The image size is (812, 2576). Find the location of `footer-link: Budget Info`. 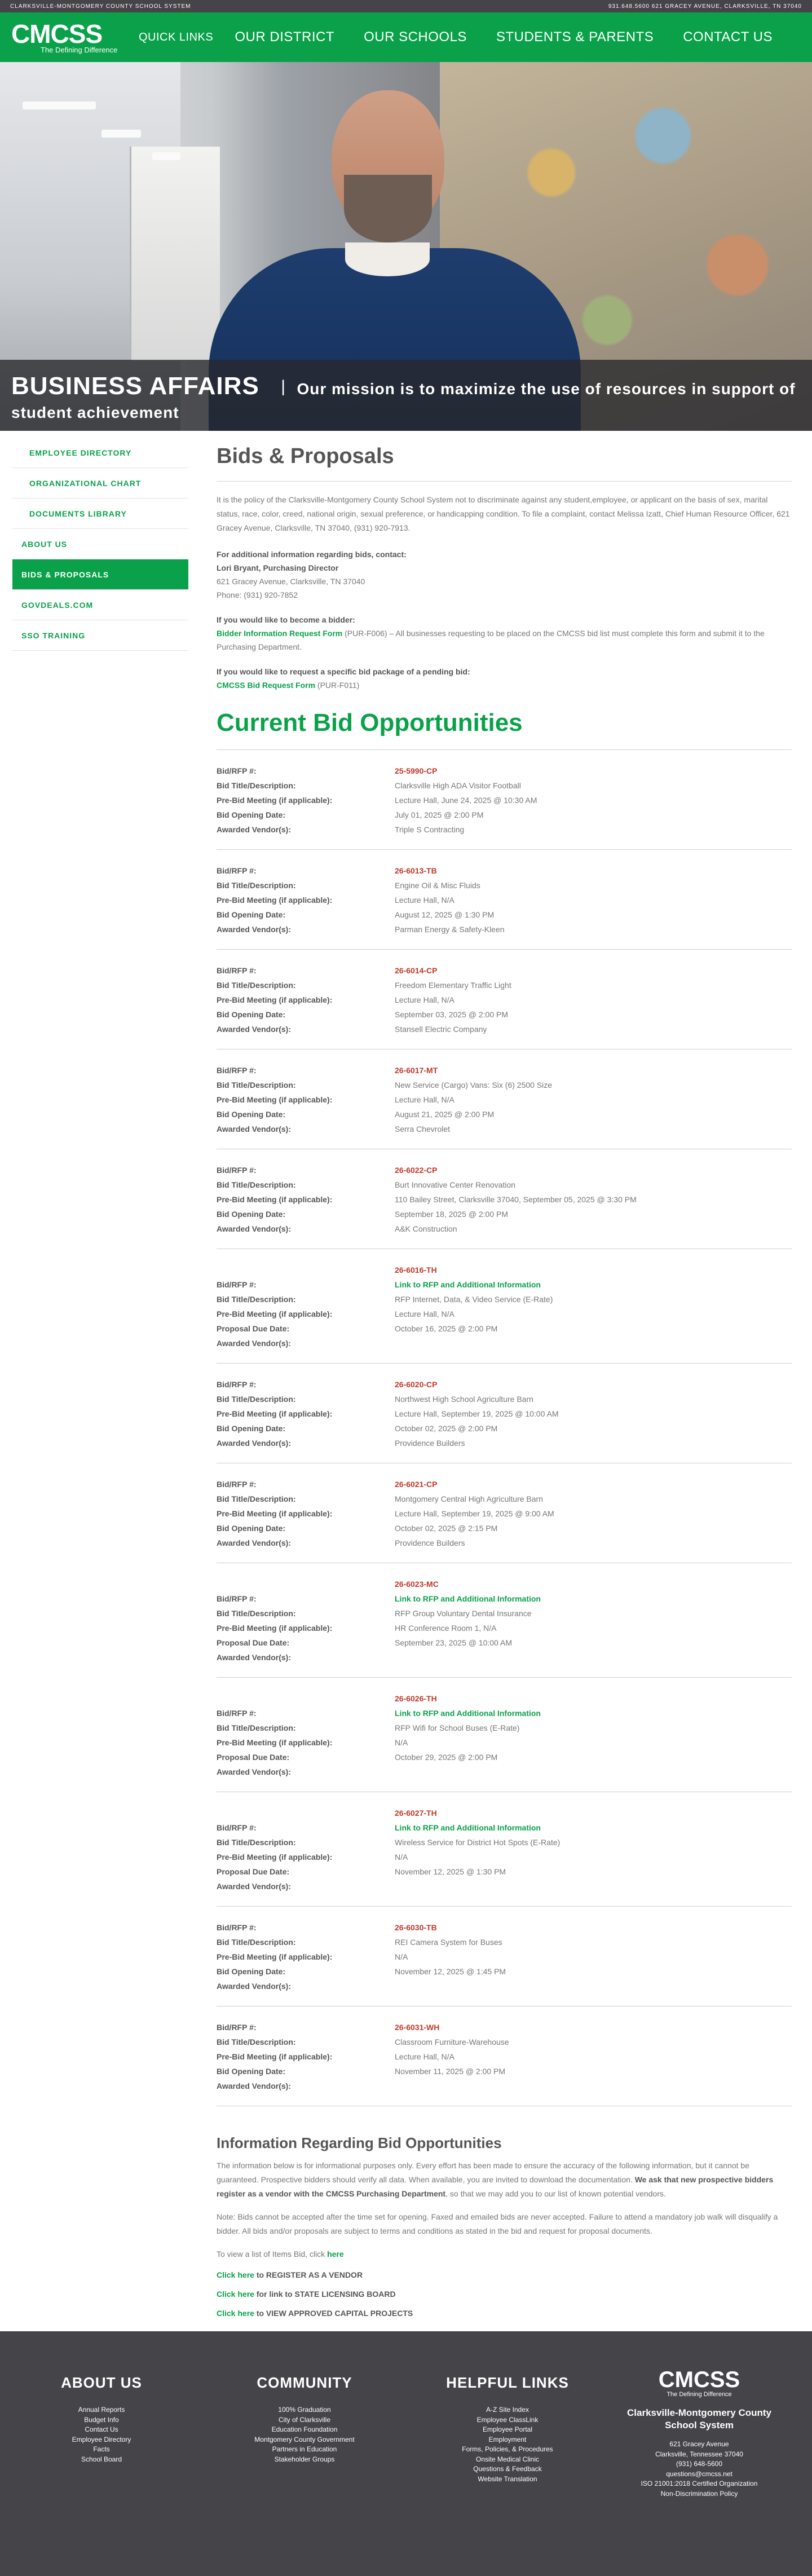

footer-link: Budget Info is located at coordinates (101, 2420).